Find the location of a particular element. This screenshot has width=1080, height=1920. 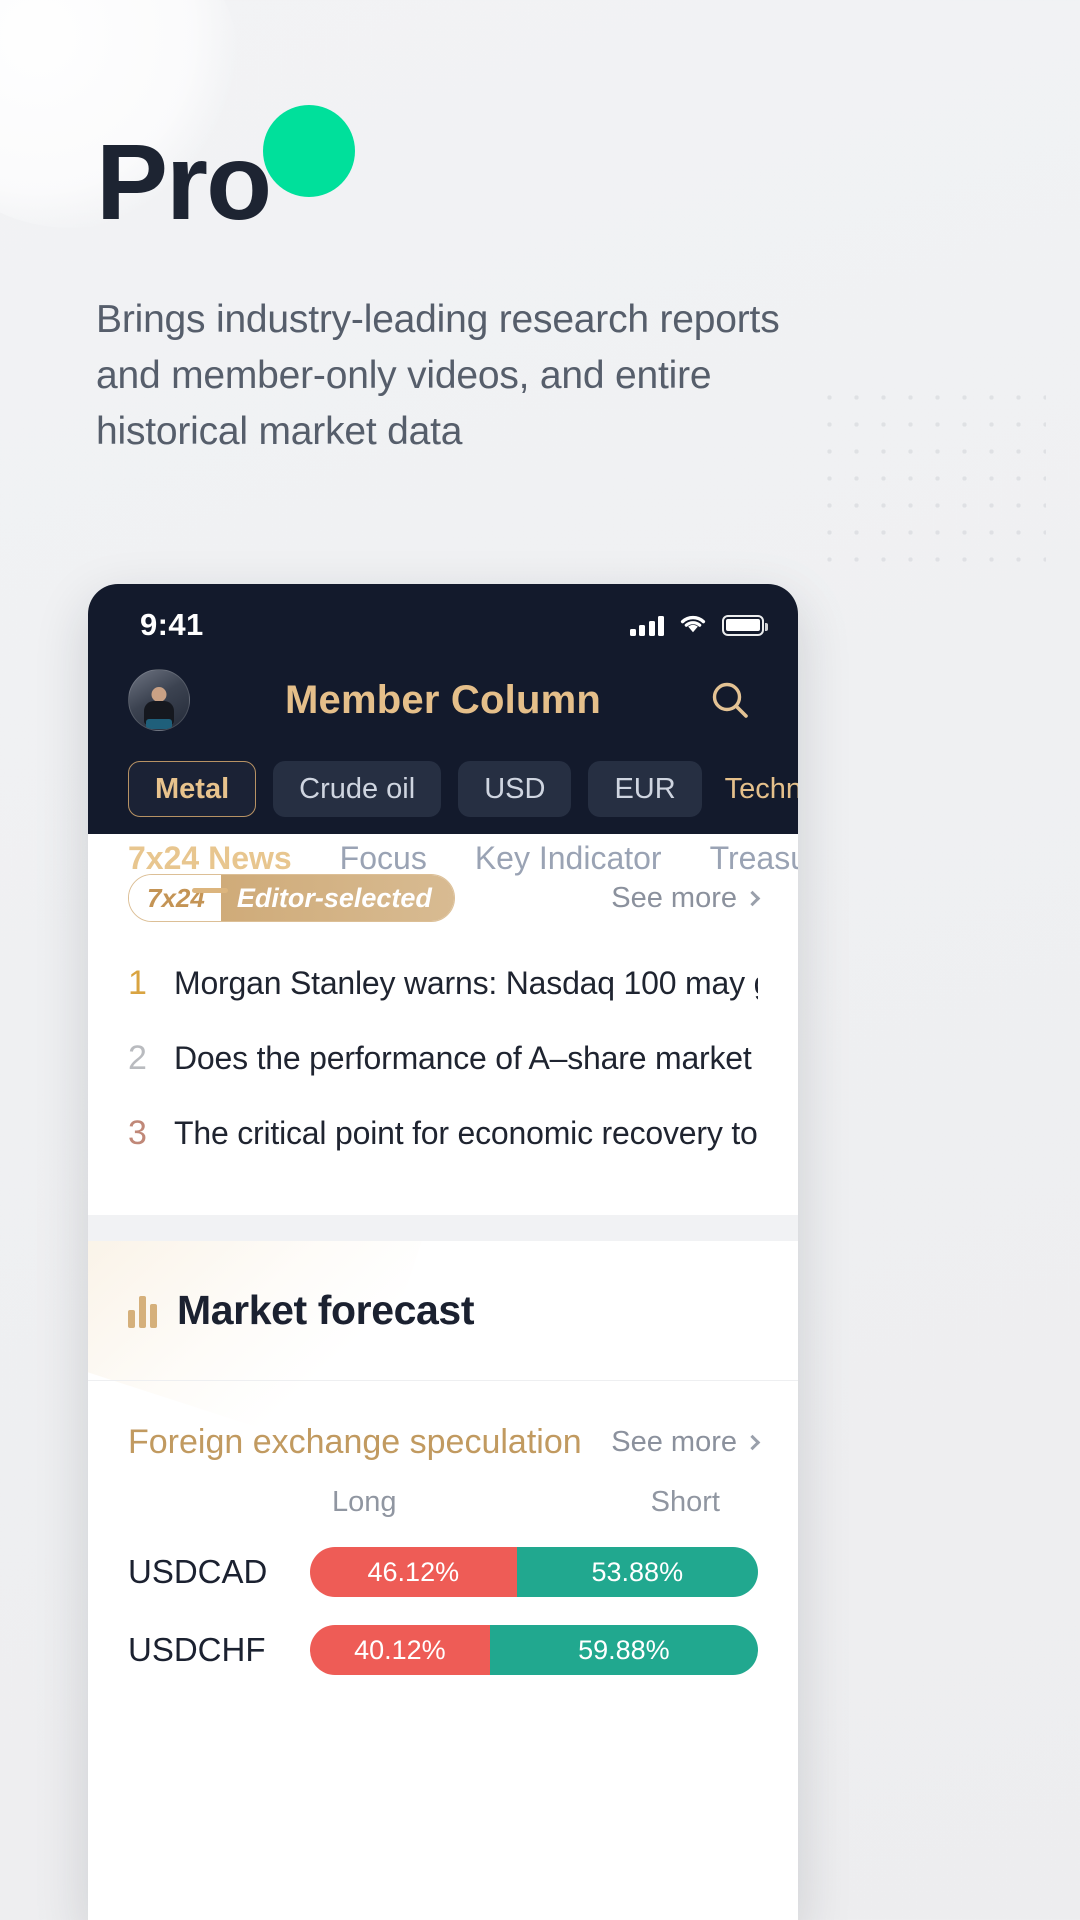

fx-legend-long: Long is located at coordinates (364, 1502).